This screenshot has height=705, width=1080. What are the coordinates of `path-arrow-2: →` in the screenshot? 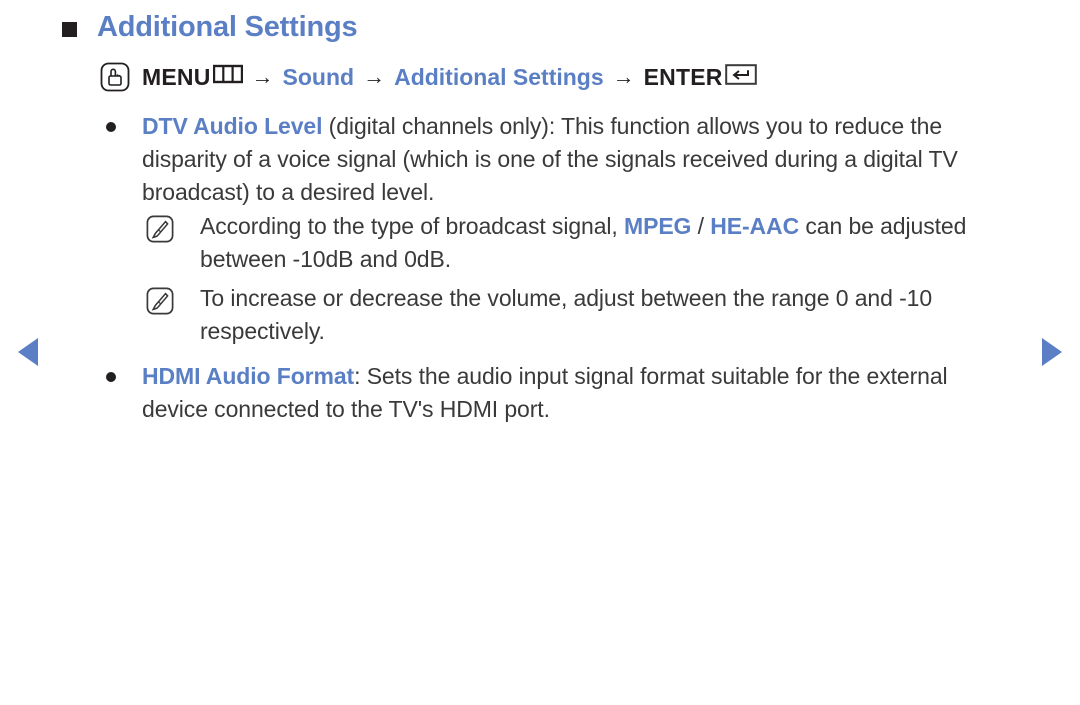 It's located at (374, 76).